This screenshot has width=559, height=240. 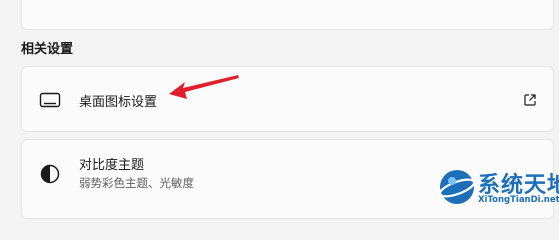 I want to click on watermark-subtext: XiTongTianDi.net, so click(x=518, y=200).